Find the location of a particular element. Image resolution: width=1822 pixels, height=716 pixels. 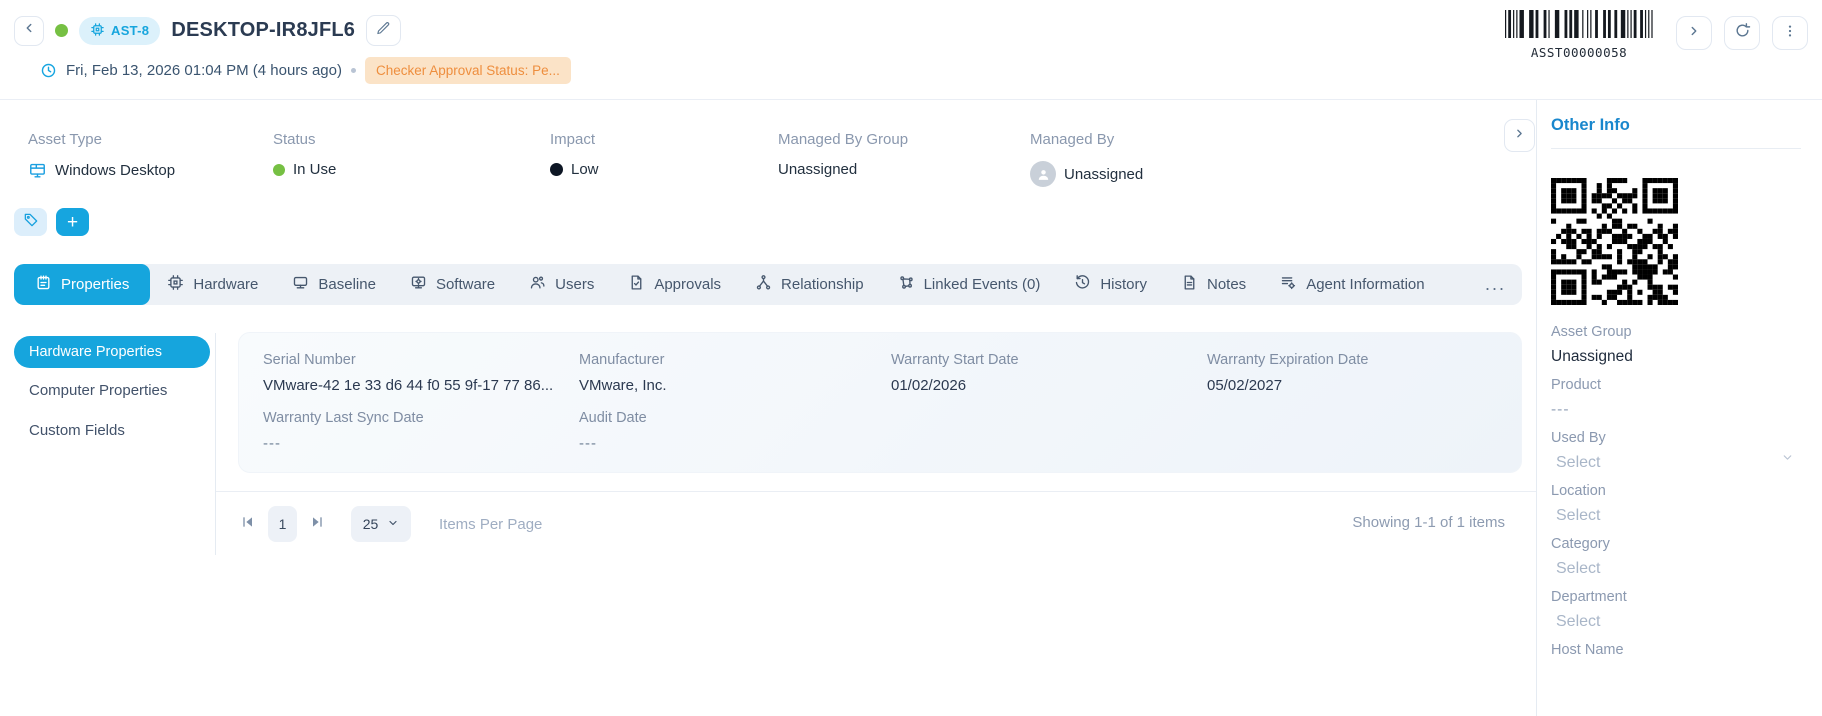

asset-id-badge: AST-8 is located at coordinates (120, 30).